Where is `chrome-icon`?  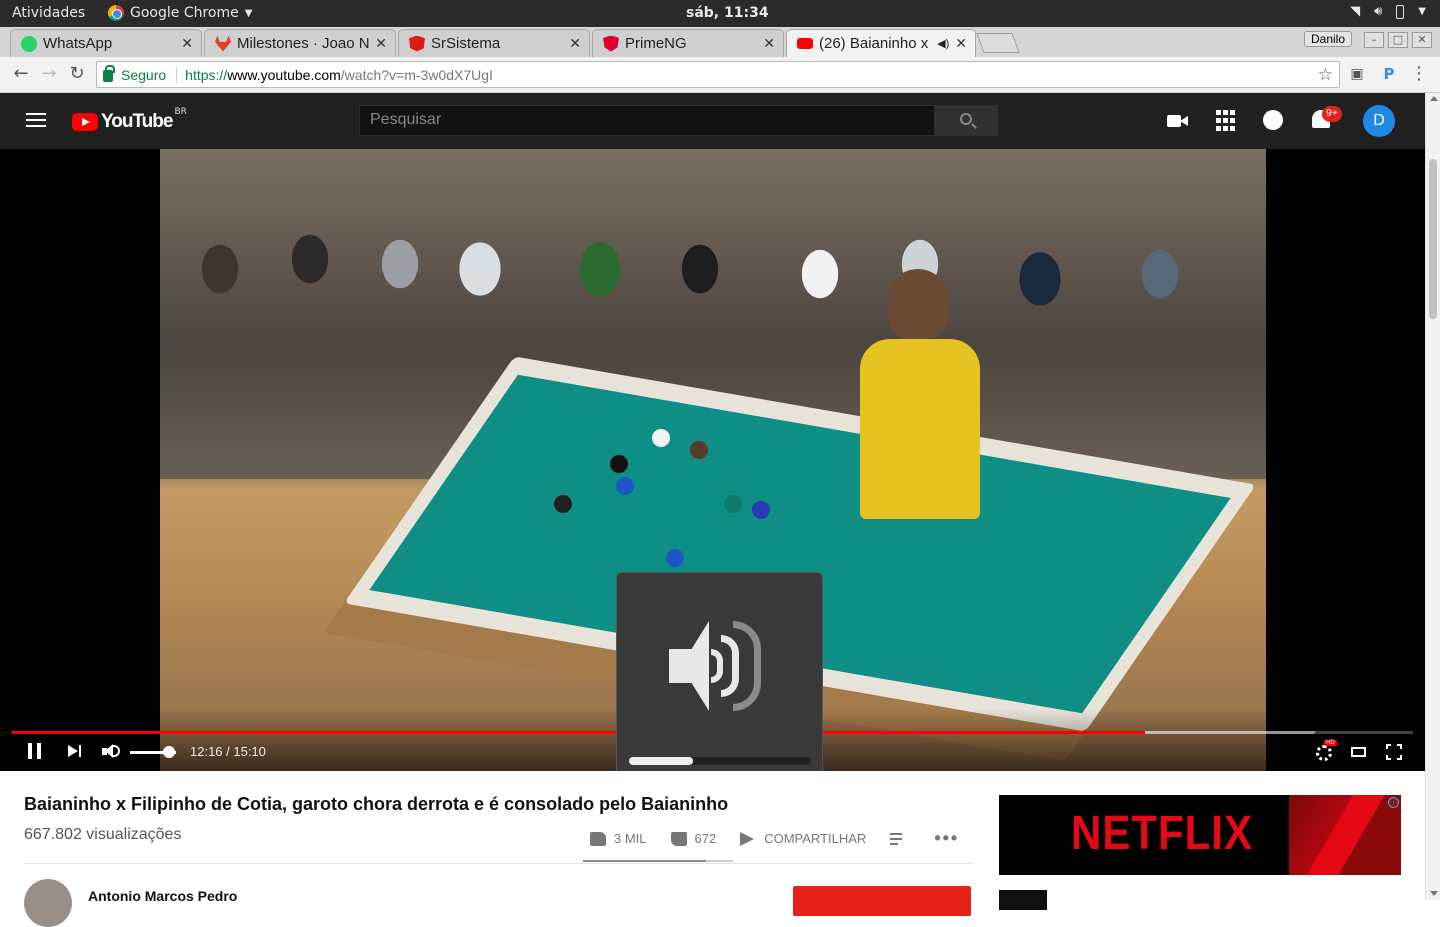 chrome-icon is located at coordinates (116, 13).